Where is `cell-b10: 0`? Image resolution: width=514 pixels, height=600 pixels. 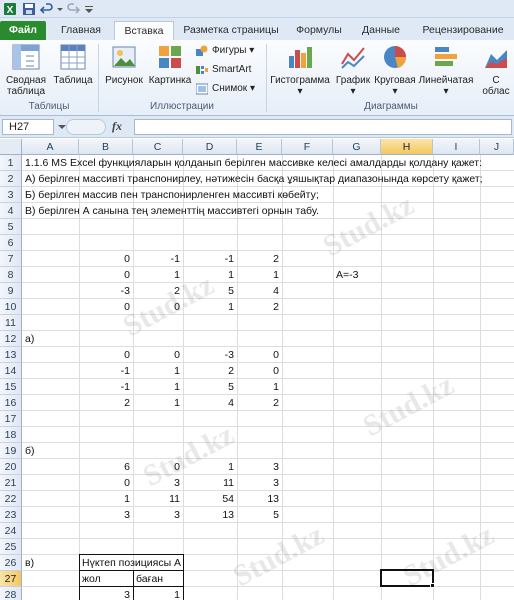 cell-b10: 0 is located at coordinates (106, 307).